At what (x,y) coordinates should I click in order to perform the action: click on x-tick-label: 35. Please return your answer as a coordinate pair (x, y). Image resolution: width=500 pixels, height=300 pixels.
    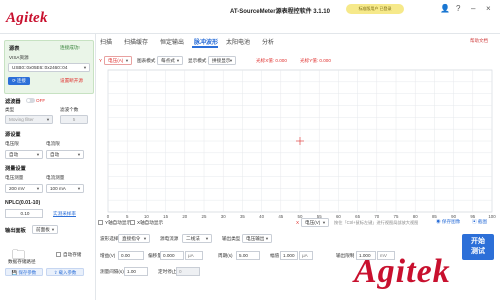
    Looking at the image, I should click on (242, 216).